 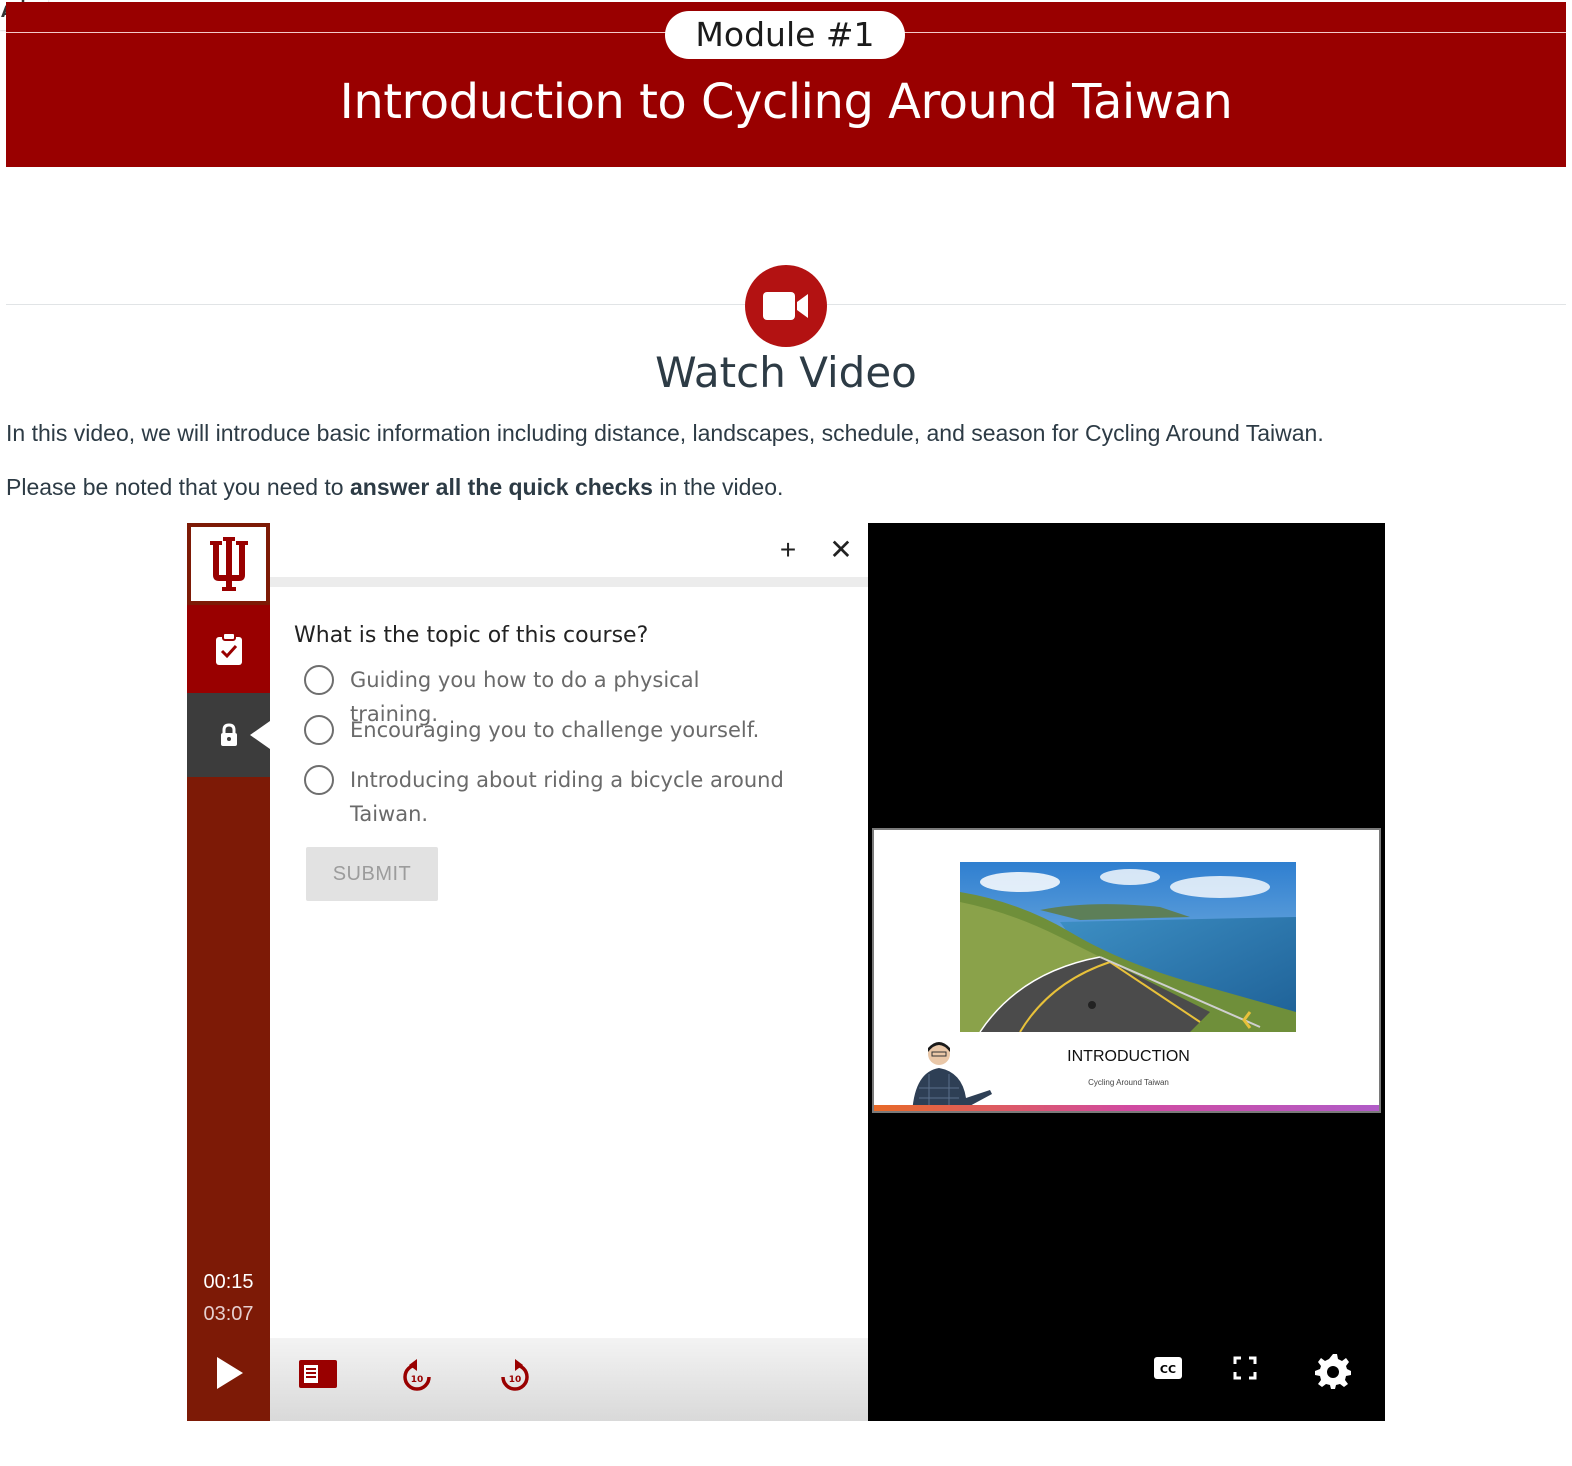 I want to click on svg-text: CC, so click(x=1168, y=1369).